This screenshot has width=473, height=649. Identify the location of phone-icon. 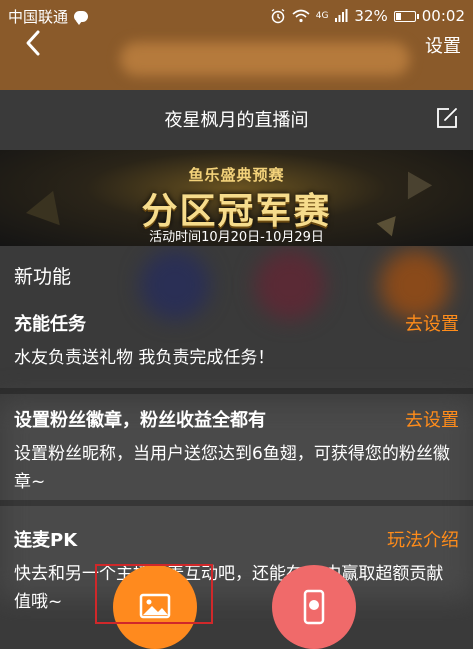
(314, 607).